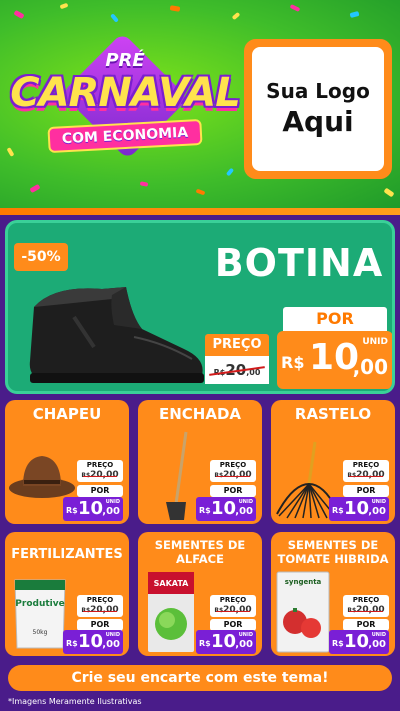  Describe the element at coordinates (253, 372) in the screenshot. I see `old-price-cents: ,00` at that location.